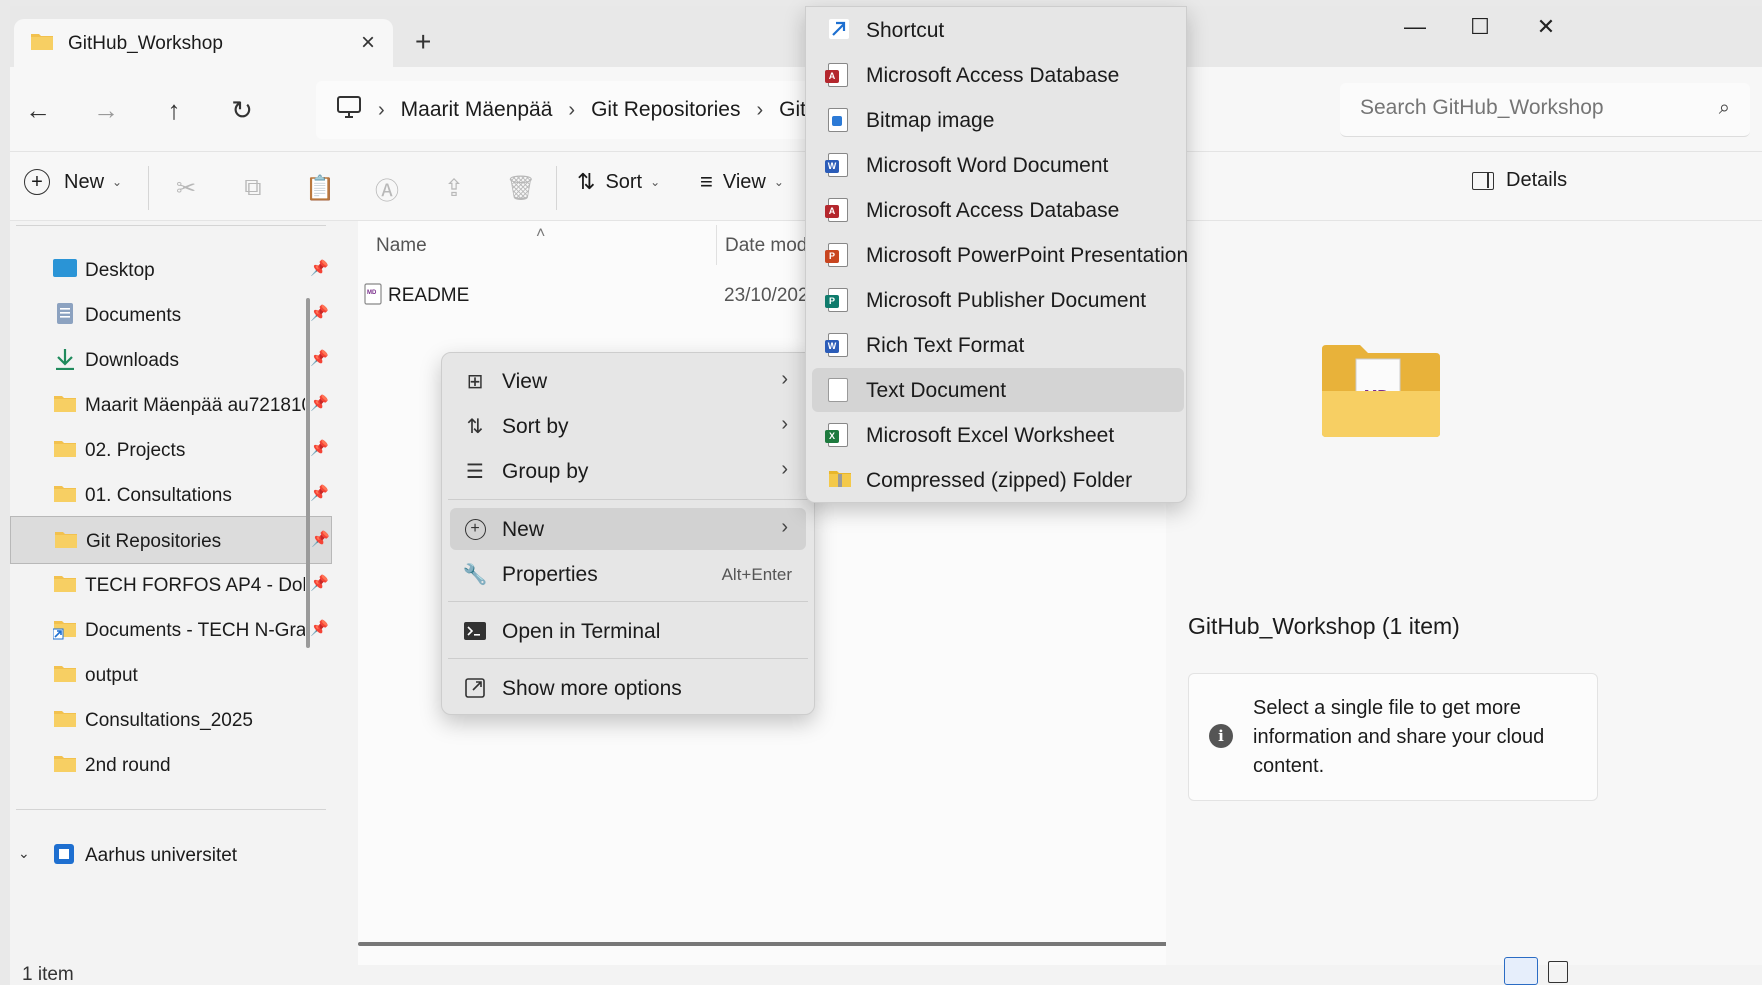  What do you see at coordinates (170, 450) in the screenshot?
I see `sidebar-item-projects: 02. Projects 📌` at bounding box center [170, 450].